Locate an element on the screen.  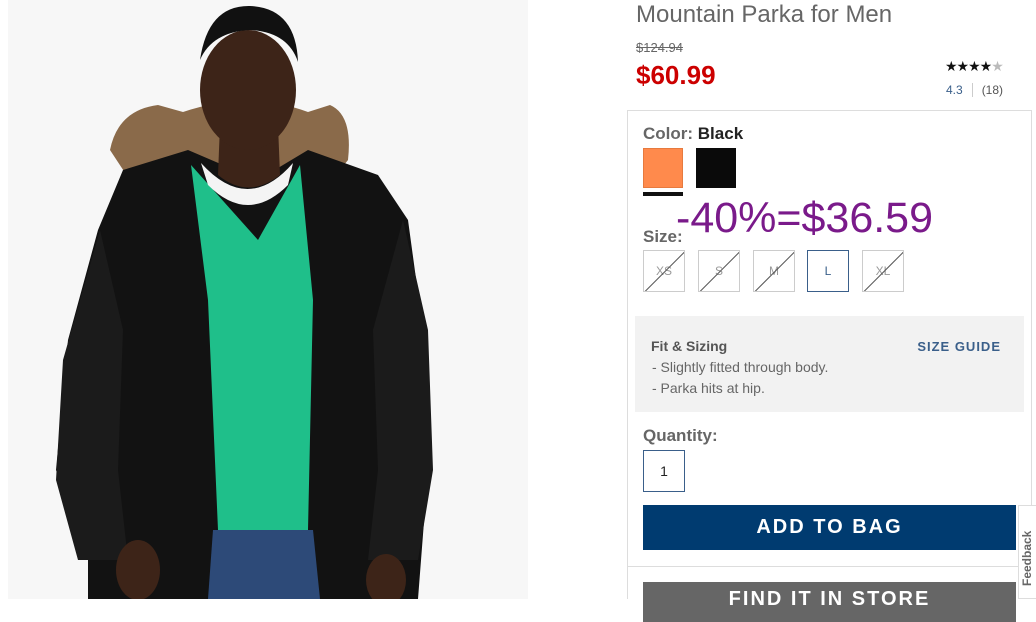
size-option-s: S is located at coordinates (719, 271).